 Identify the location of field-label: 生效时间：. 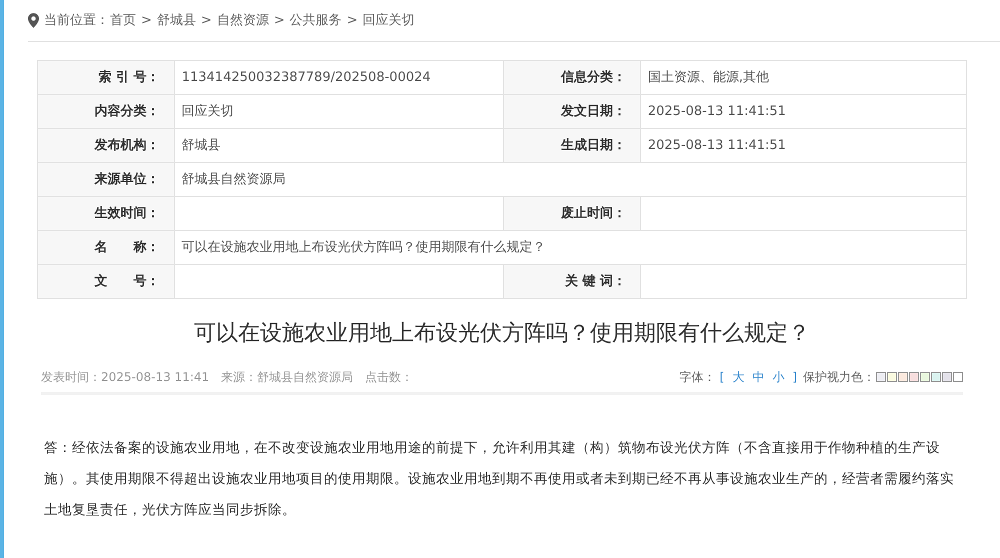
(106, 213).